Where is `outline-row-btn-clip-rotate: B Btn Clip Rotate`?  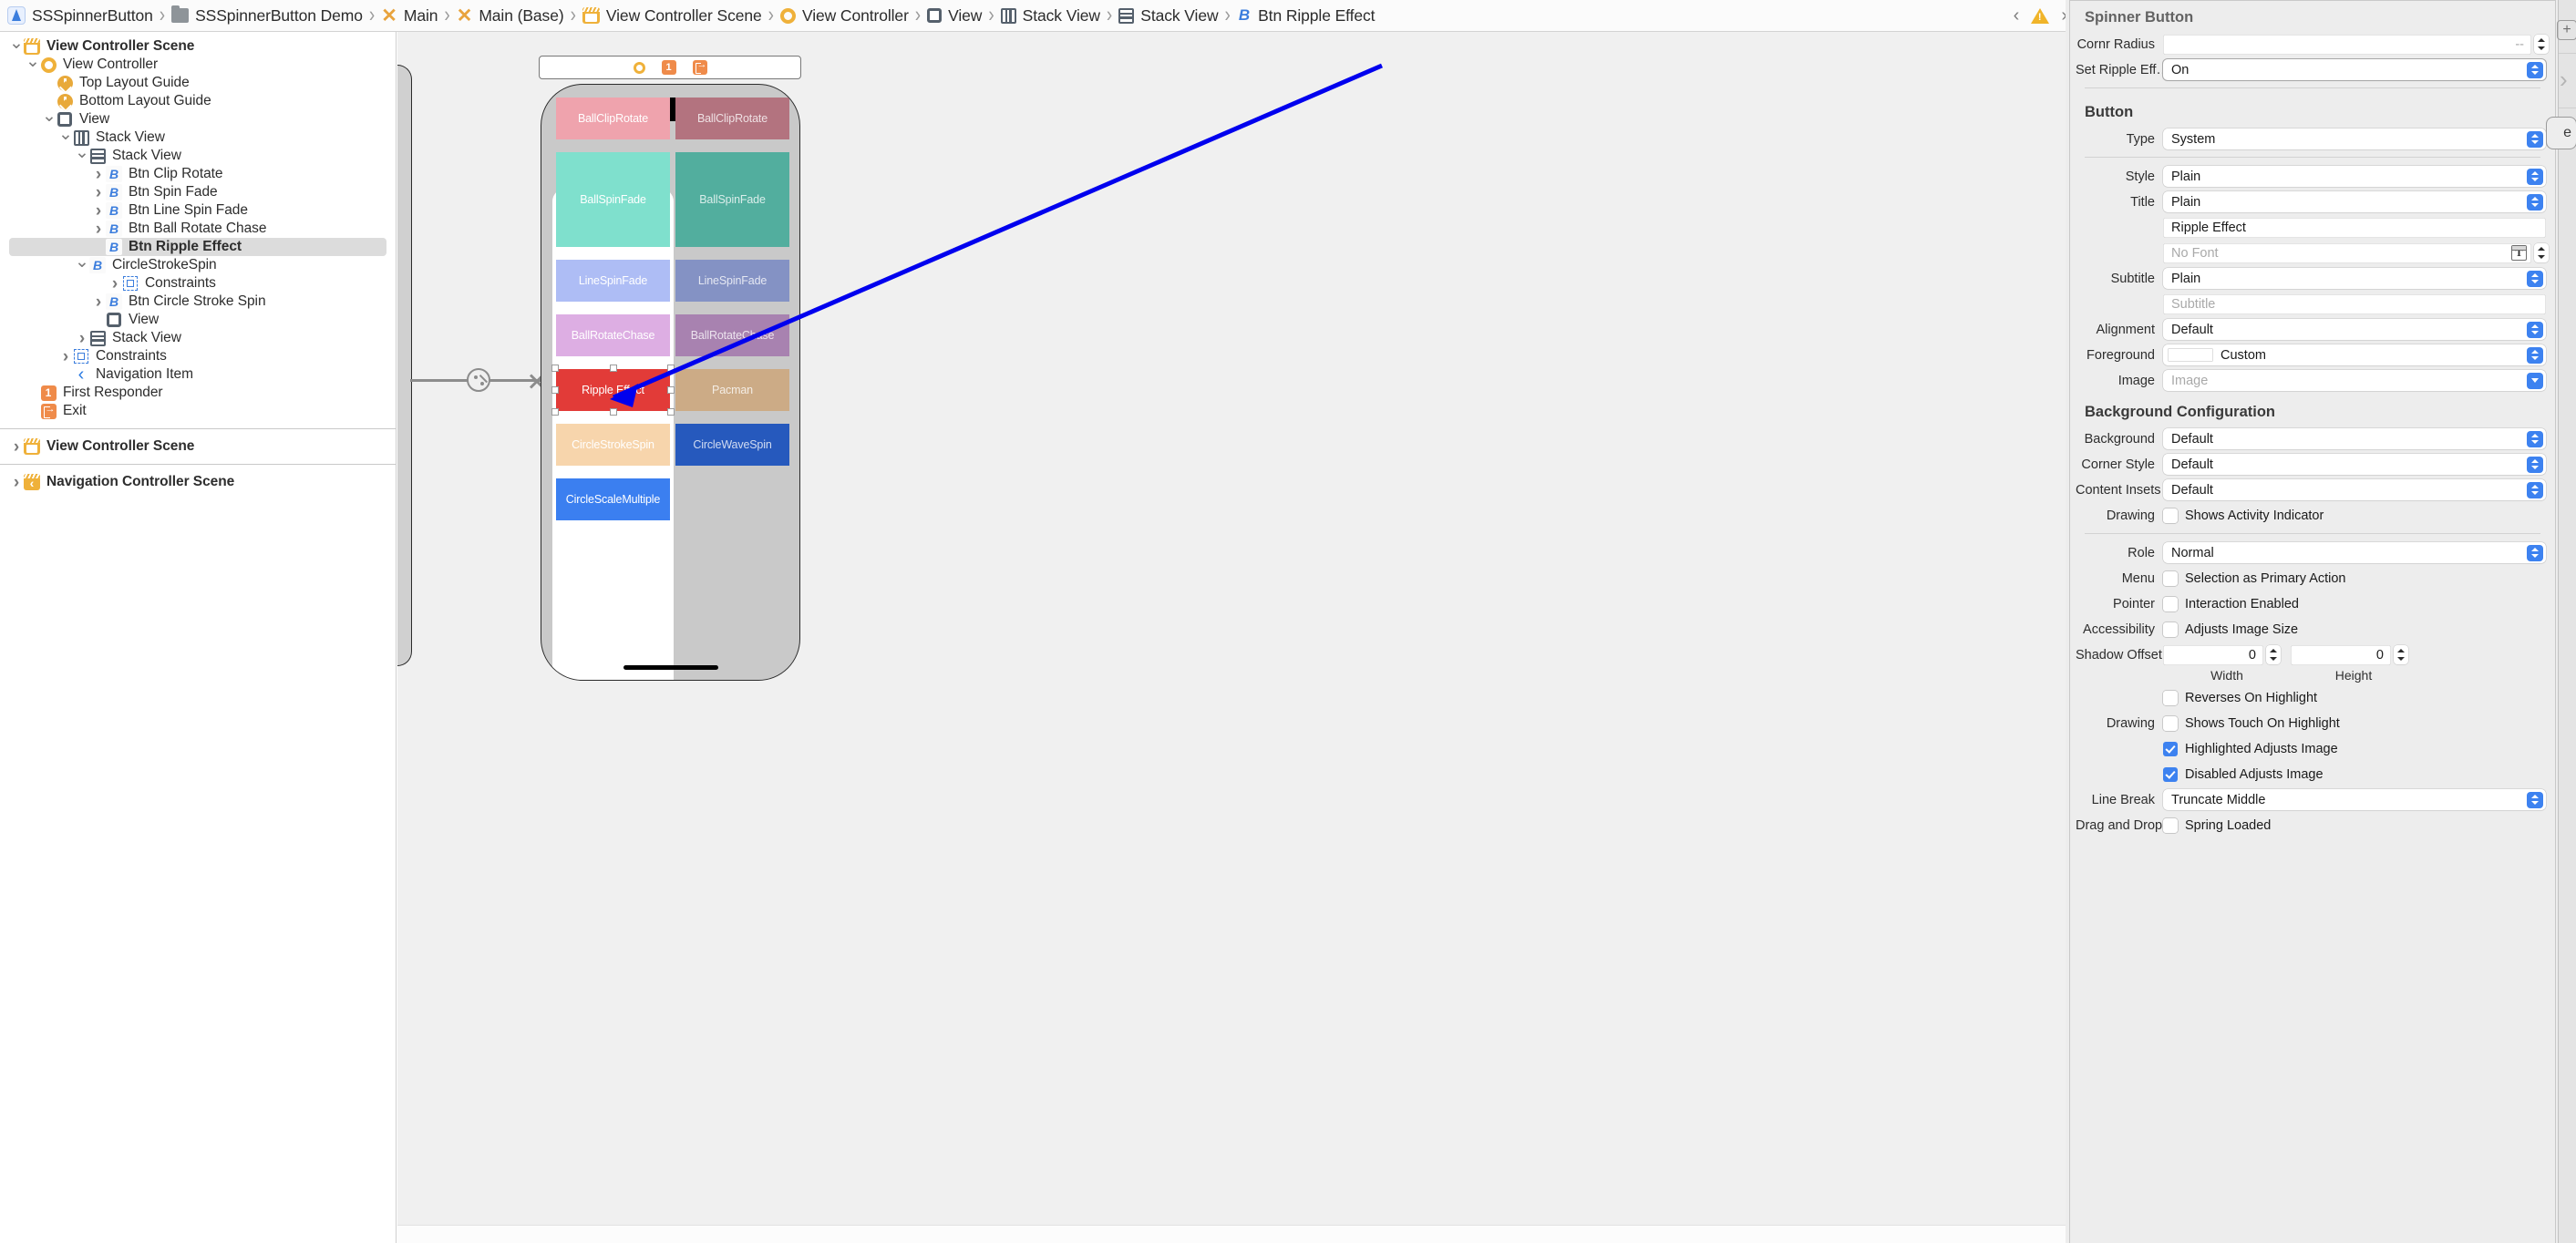
outline-row-btn-clip-rotate: B Btn Clip Rotate is located at coordinates (198, 174).